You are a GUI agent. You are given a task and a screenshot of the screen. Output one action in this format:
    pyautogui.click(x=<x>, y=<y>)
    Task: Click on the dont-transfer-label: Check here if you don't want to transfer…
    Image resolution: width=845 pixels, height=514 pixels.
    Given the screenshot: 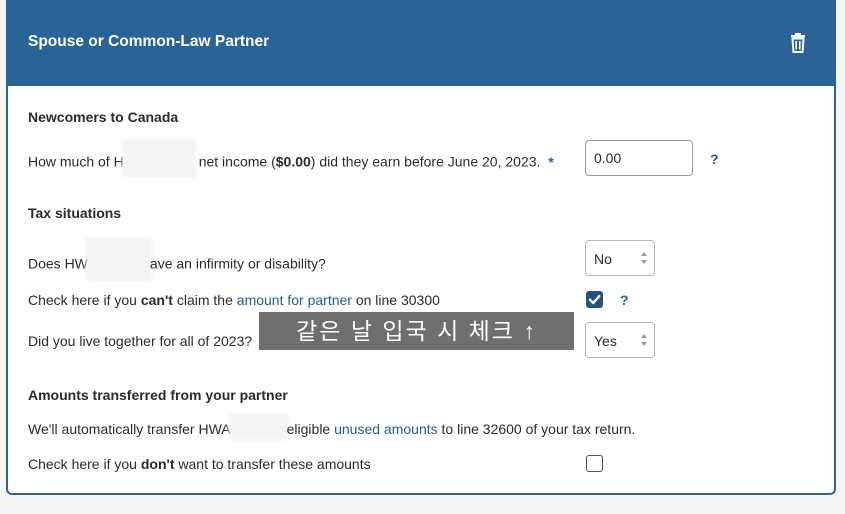 What is the action you would take?
    pyautogui.click(x=199, y=464)
    